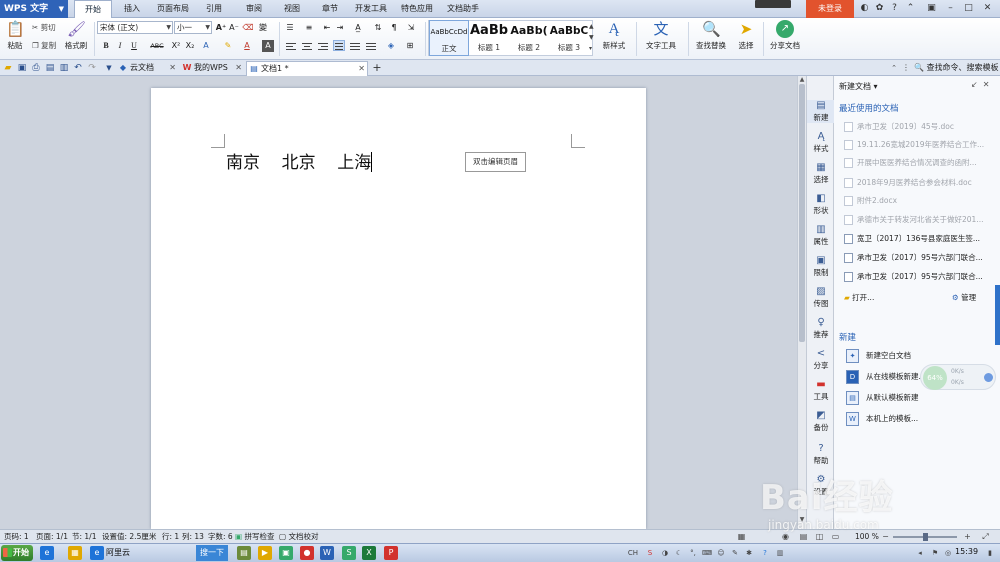 This screenshot has width=1000, height=562. I want to click on subscript-button: X₂, so click(190, 46).